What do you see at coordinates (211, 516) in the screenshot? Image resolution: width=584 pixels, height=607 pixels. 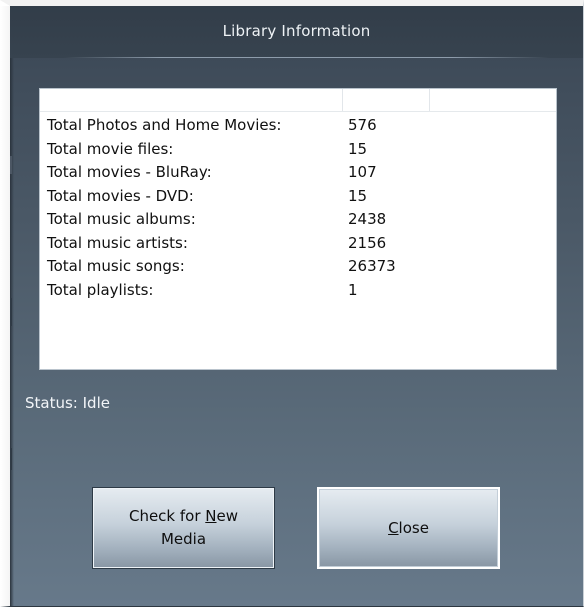 I see `check-label-mnemonic: N` at bounding box center [211, 516].